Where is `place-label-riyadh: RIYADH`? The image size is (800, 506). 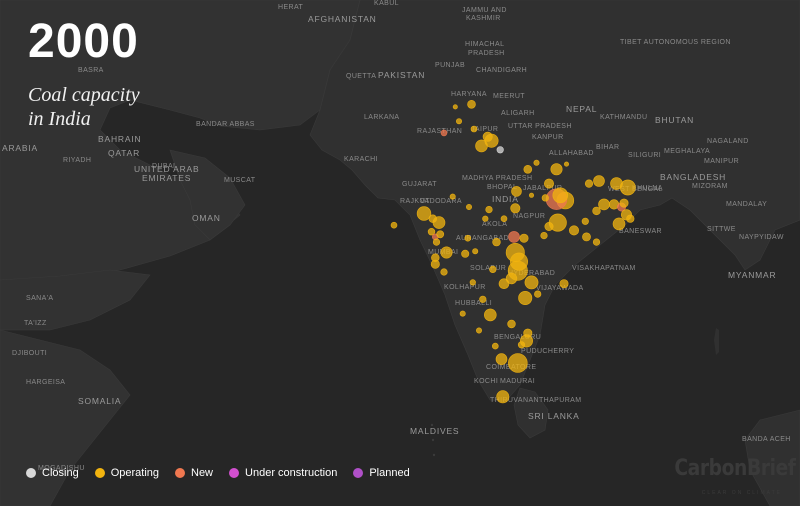 place-label-riyadh: RIYADH is located at coordinates (77, 160).